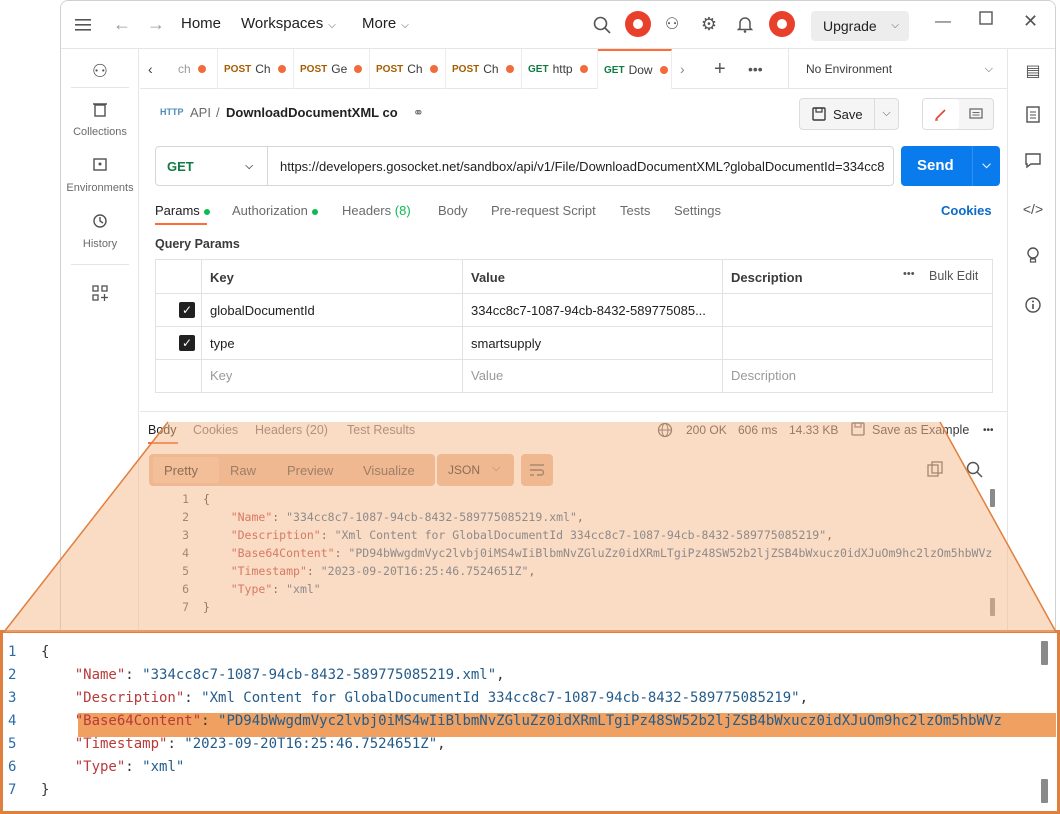 The image size is (1060, 814). Describe the element at coordinates (1031, 258) in the screenshot. I see `lightbulb-icon` at that location.